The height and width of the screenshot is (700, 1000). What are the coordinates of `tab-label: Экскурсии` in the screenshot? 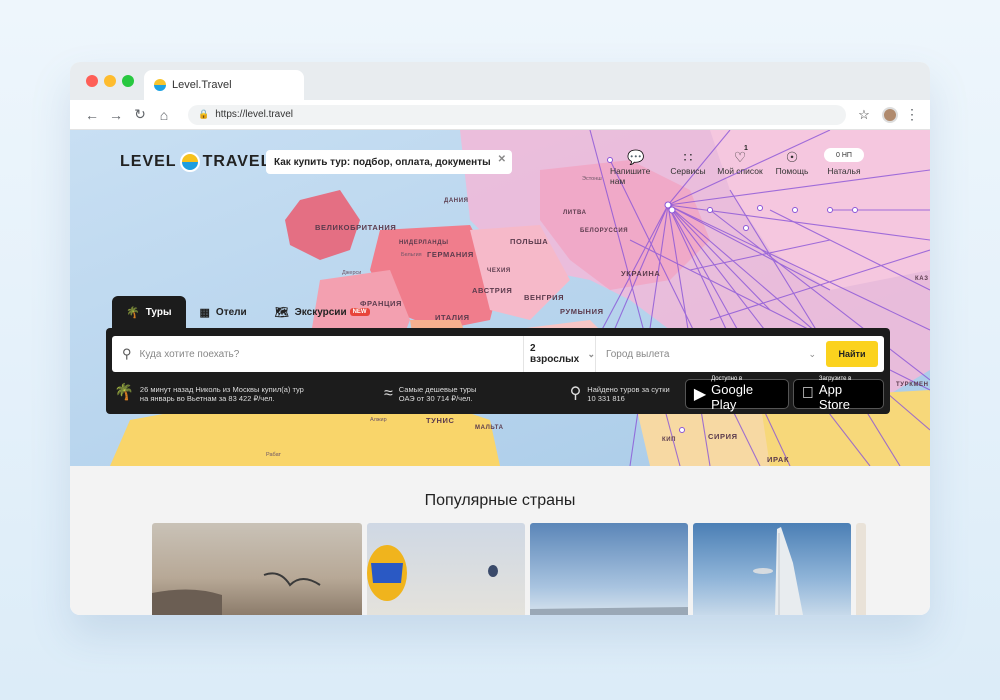 It's located at (320, 312).